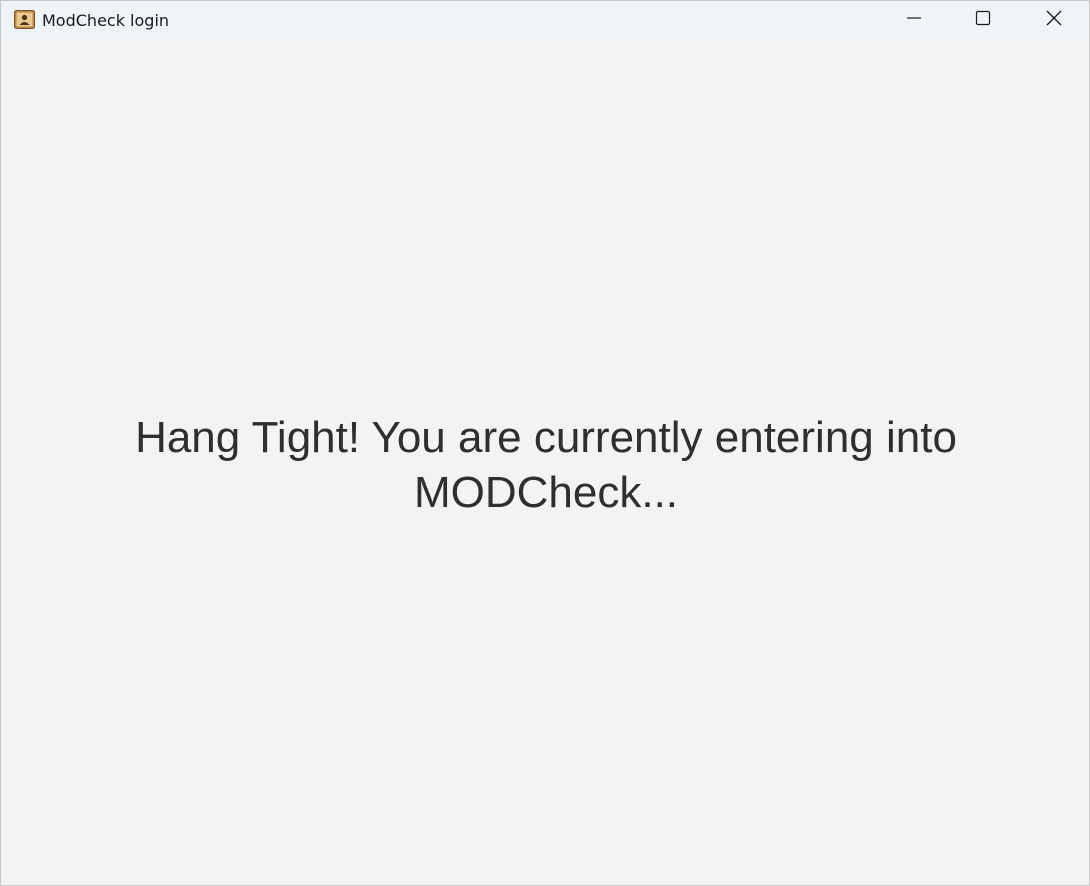 Image resolution: width=1090 pixels, height=886 pixels. I want to click on window-title: ModCheck login, so click(106, 20).